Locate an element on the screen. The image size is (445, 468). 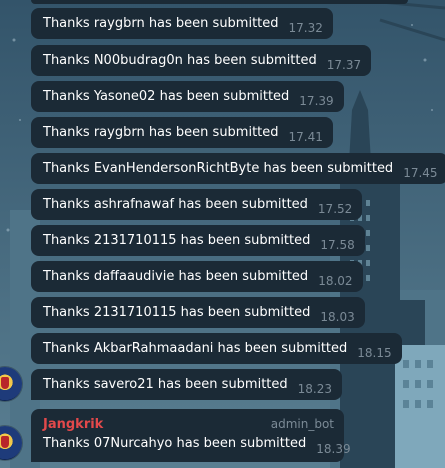
message-time: 17.37 is located at coordinates (344, 65).